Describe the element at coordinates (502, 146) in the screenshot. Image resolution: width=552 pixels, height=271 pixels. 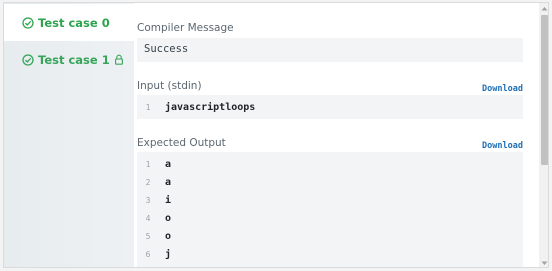
I see `expected-output-download-link: Download` at that location.